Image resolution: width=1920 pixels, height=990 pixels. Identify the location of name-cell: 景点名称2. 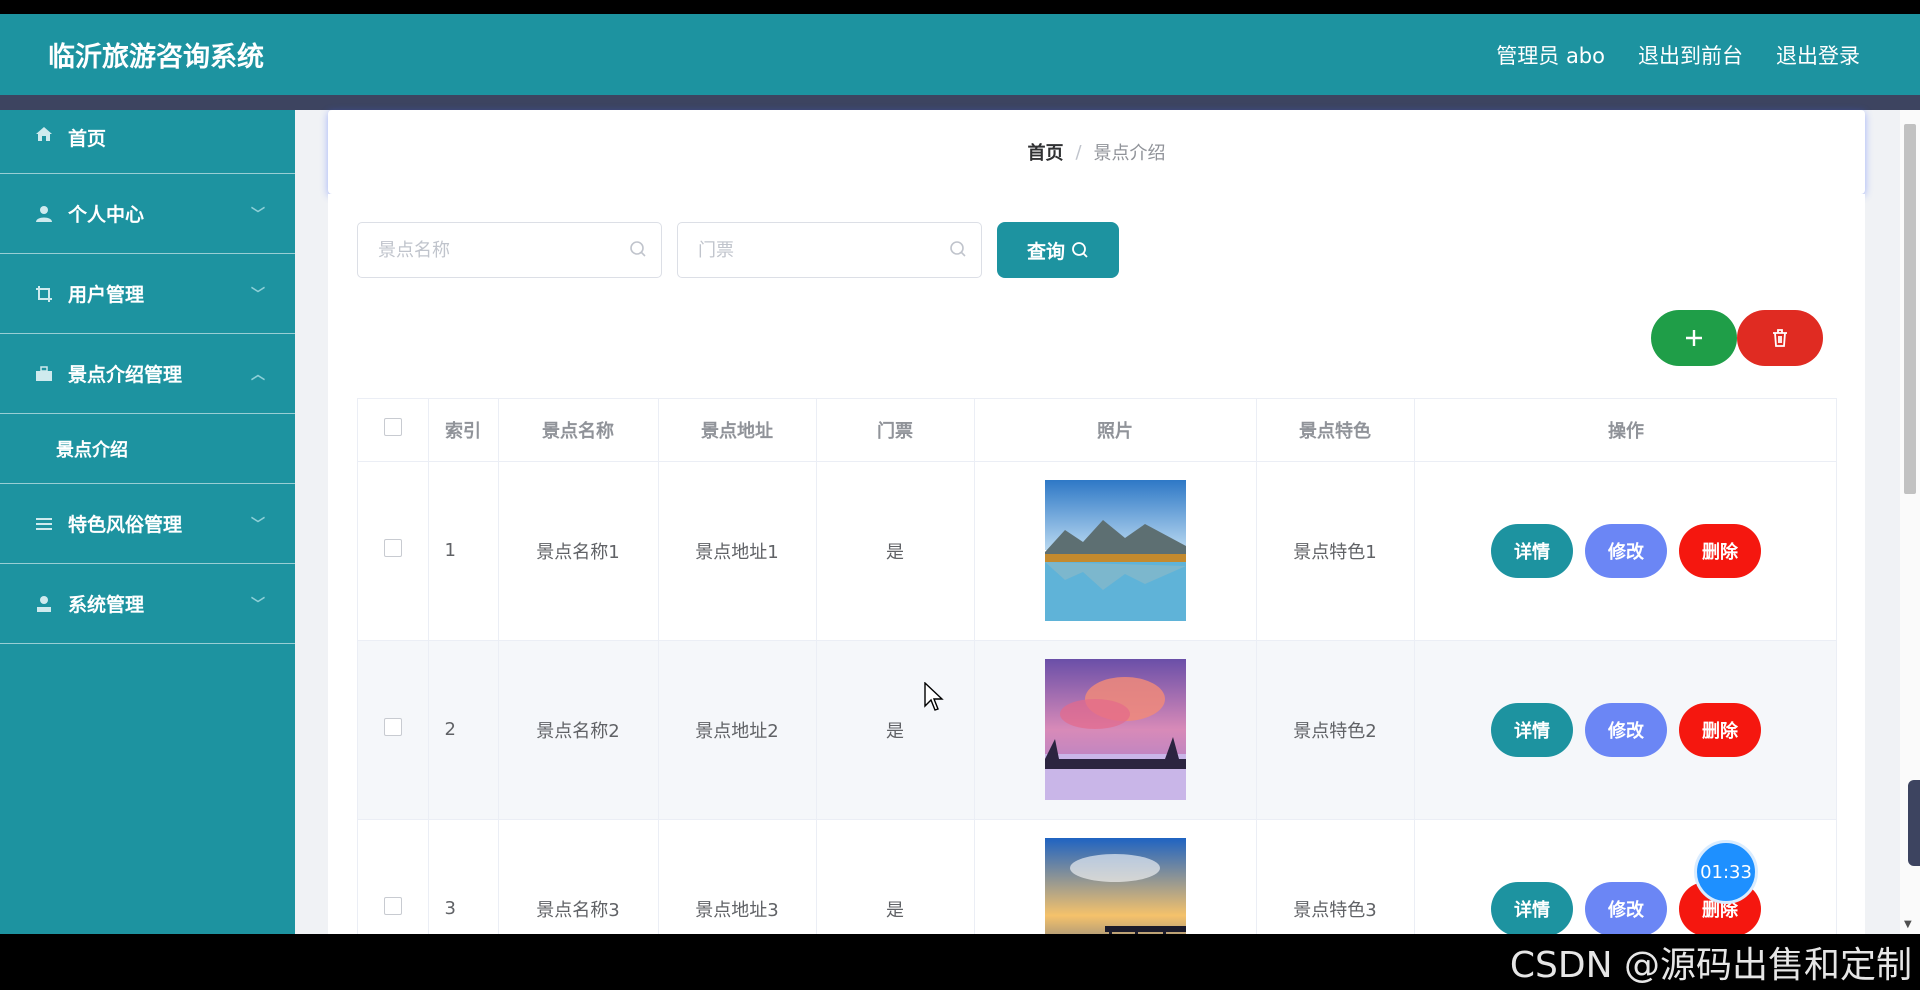
(578, 730).